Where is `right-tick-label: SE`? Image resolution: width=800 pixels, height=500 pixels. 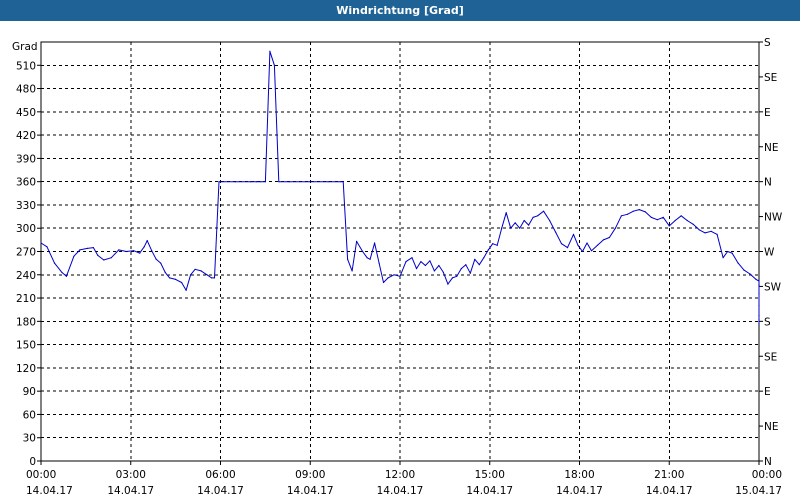
right-tick-label: SE is located at coordinates (770, 357).